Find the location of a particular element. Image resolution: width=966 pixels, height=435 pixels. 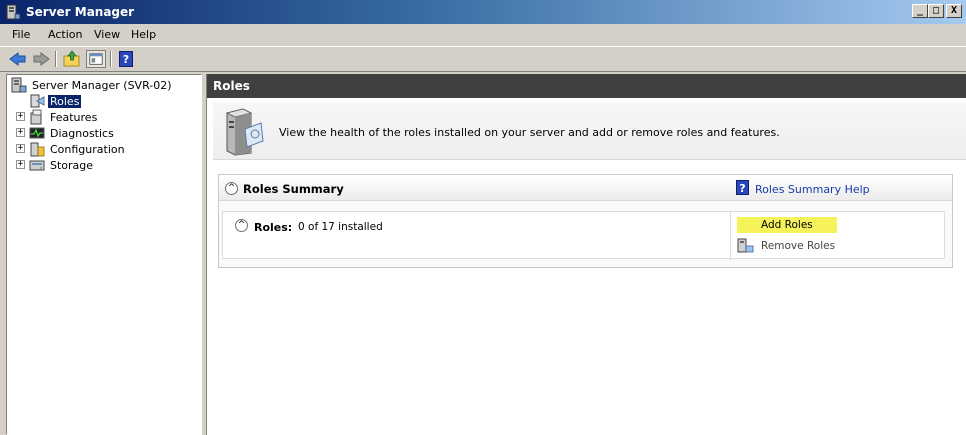

maximize-button: □ is located at coordinates (936, 11).